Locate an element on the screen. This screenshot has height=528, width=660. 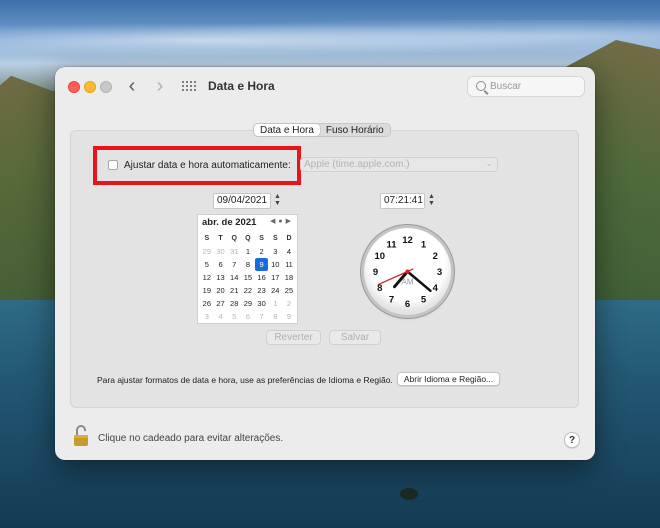
time-stepper: ▲ ▼ is located at coordinates (431, 201).